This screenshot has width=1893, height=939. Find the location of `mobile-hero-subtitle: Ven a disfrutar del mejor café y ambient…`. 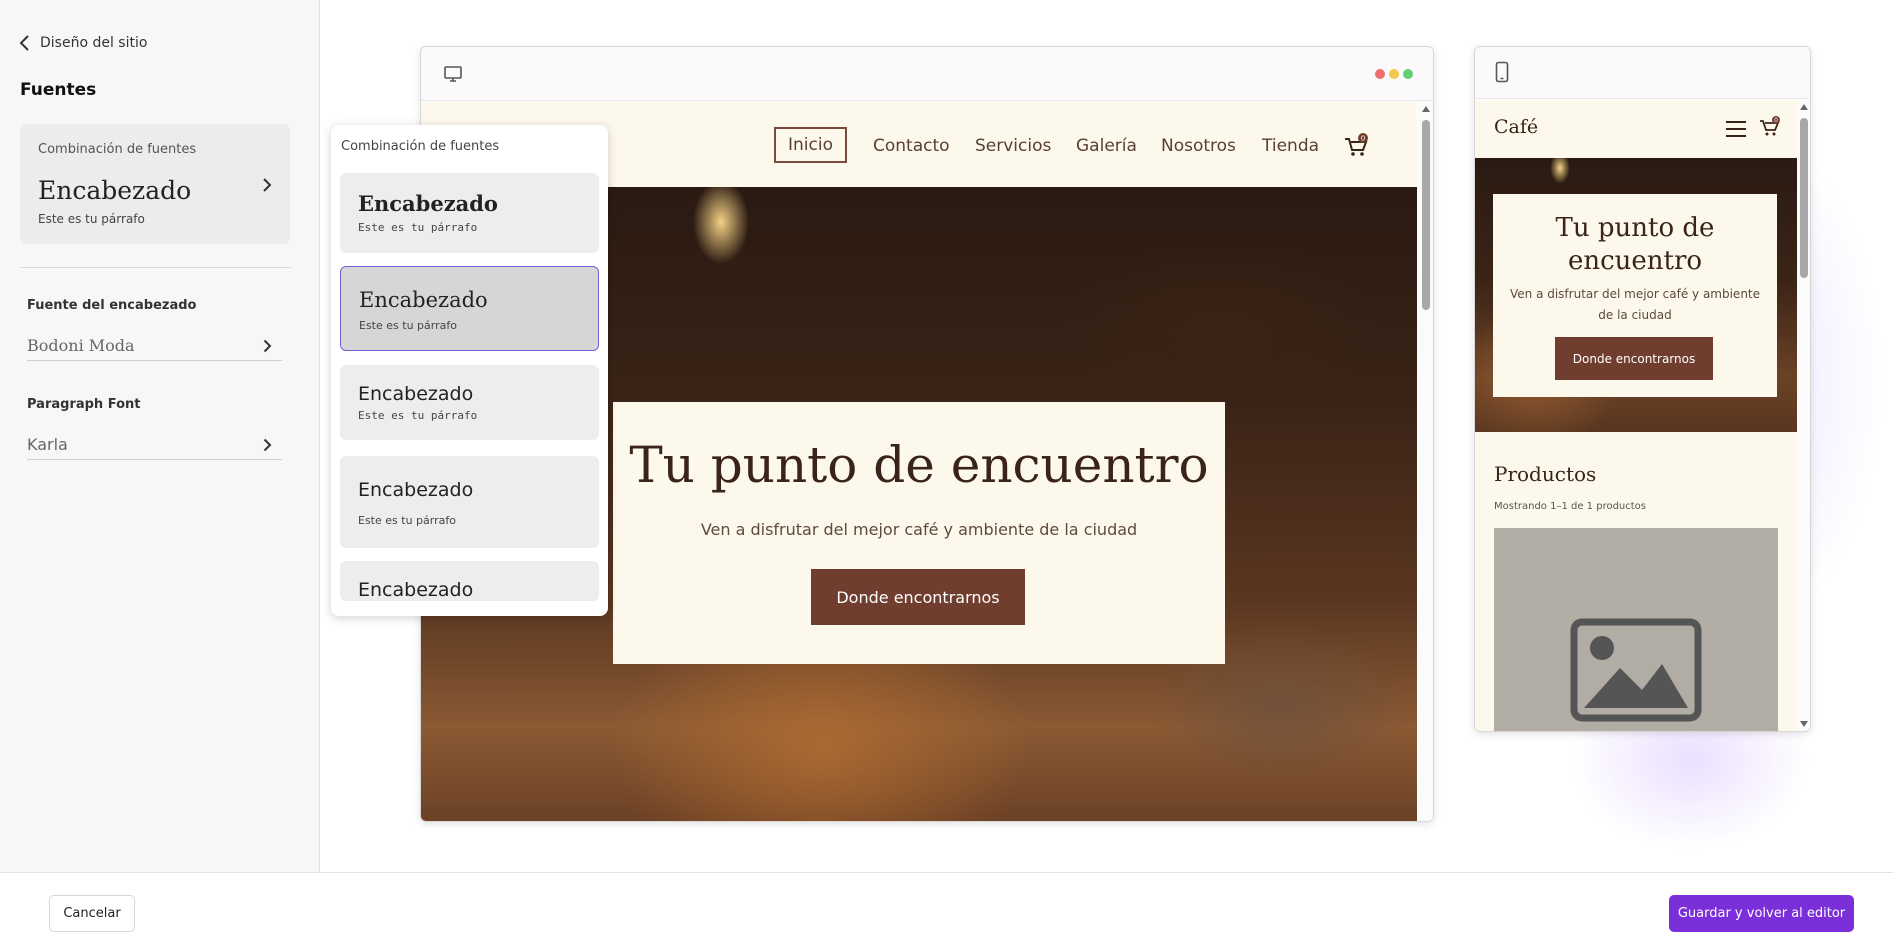

mobile-hero-subtitle: Ven a disfrutar del mejor café y ambient… is located at coordinates (1635, 304).